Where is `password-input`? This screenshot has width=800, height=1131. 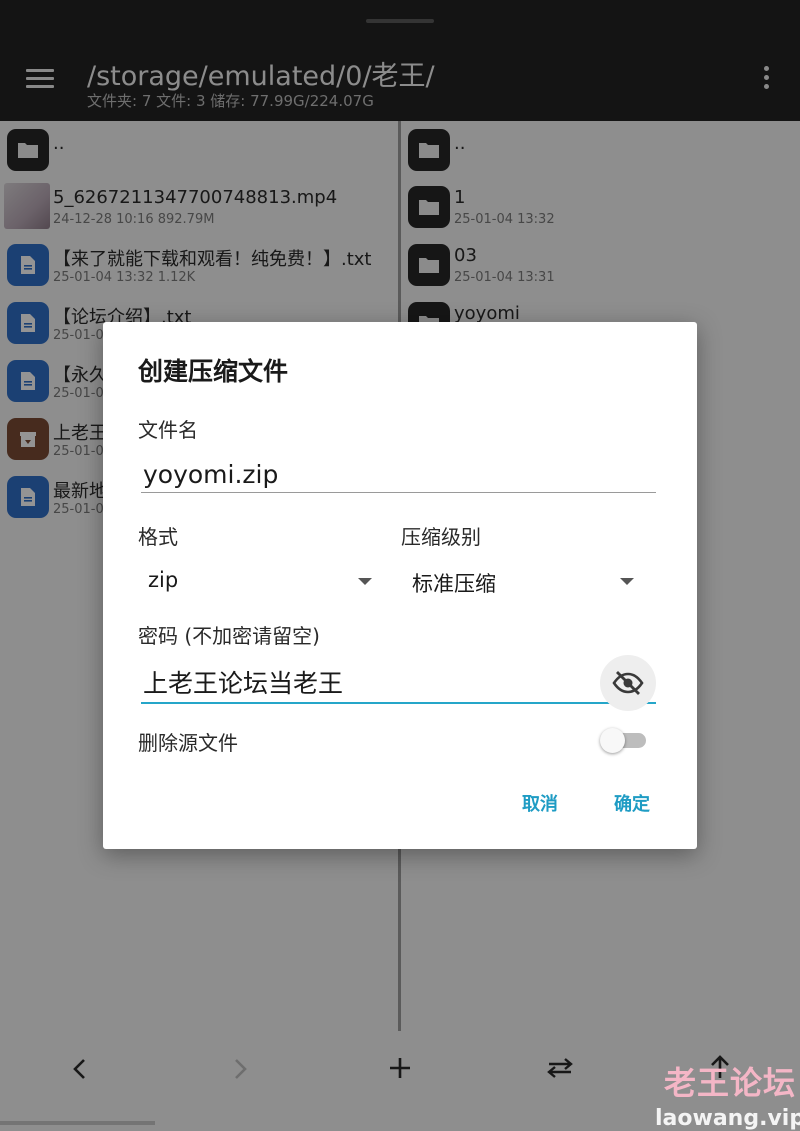 password-input is located at coordinates (363, 682).